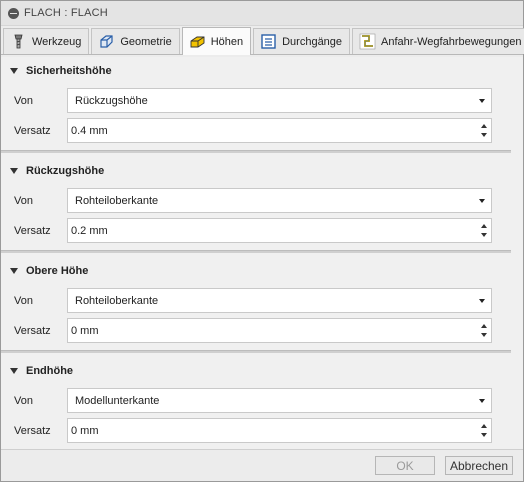  Describe the element at coordinates (111, 100) in the screenshot. I see `von-value: Rückzugshöhe` at that location.